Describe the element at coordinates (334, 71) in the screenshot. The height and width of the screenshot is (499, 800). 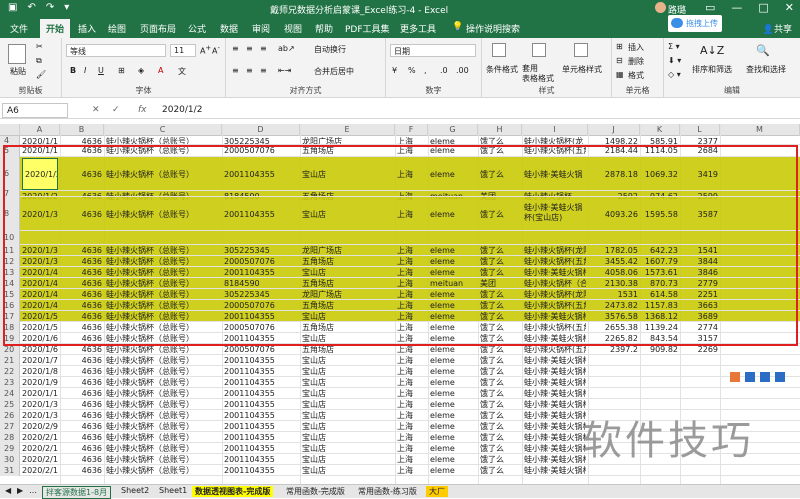
I see `merge-center-button: 合并后居中` at that location.